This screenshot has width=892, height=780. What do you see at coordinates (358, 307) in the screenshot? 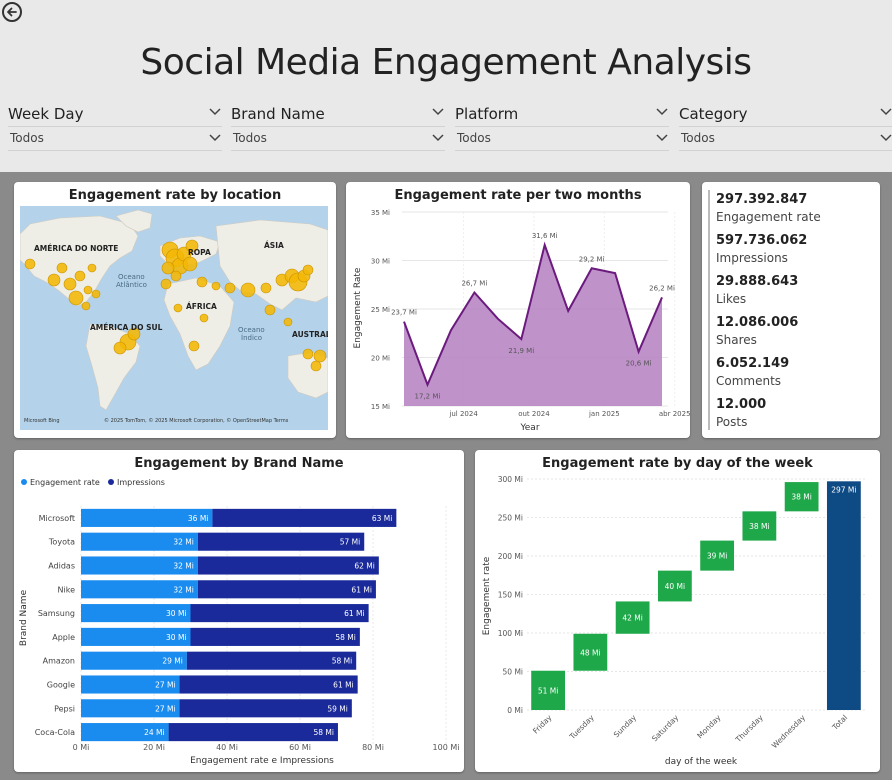
I see `y-axis-title: Engagement Rate` at bounding box center [358, 307].